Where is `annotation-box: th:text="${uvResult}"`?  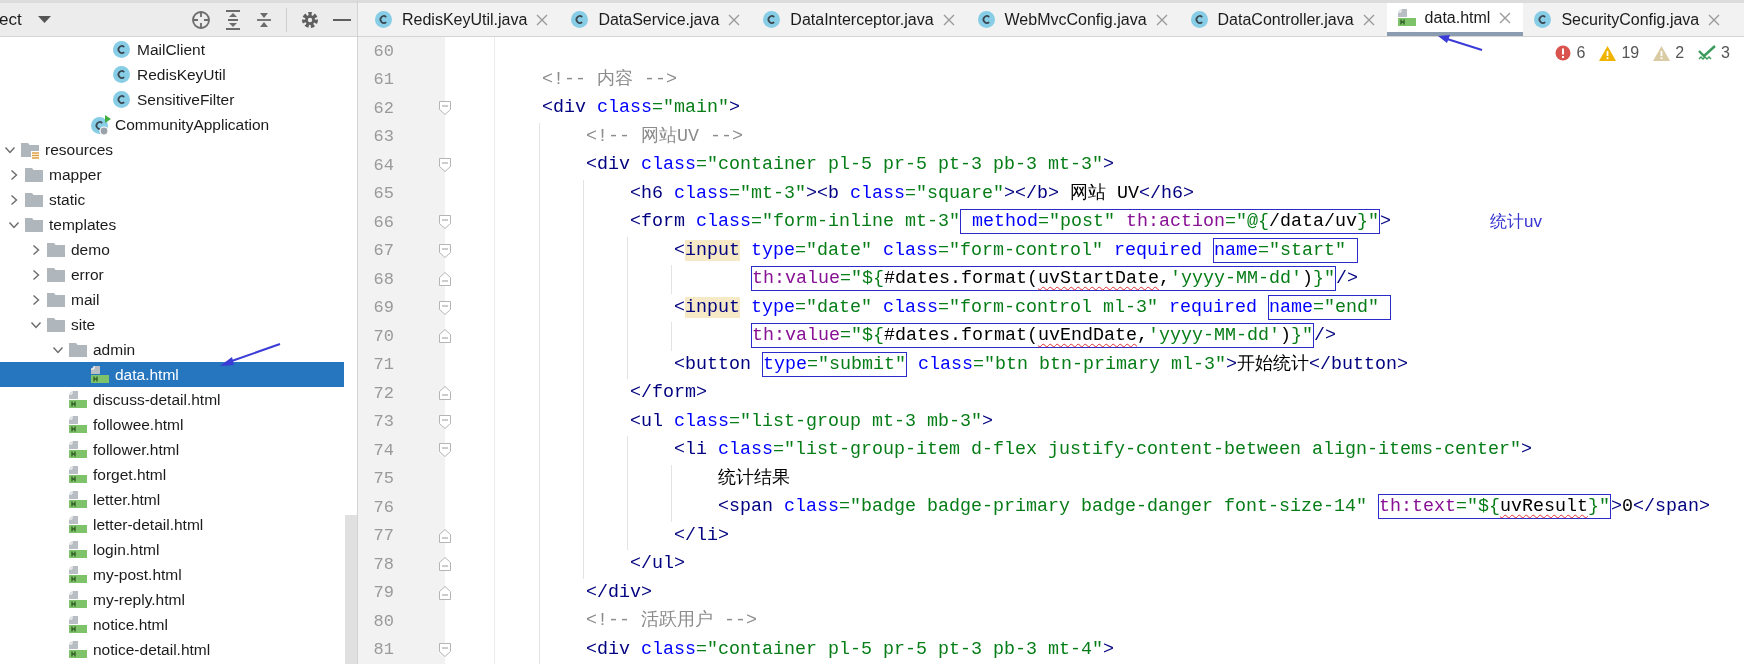 annotation-box: th:text="${uvResult}" is located at coordinates (1494, 506).